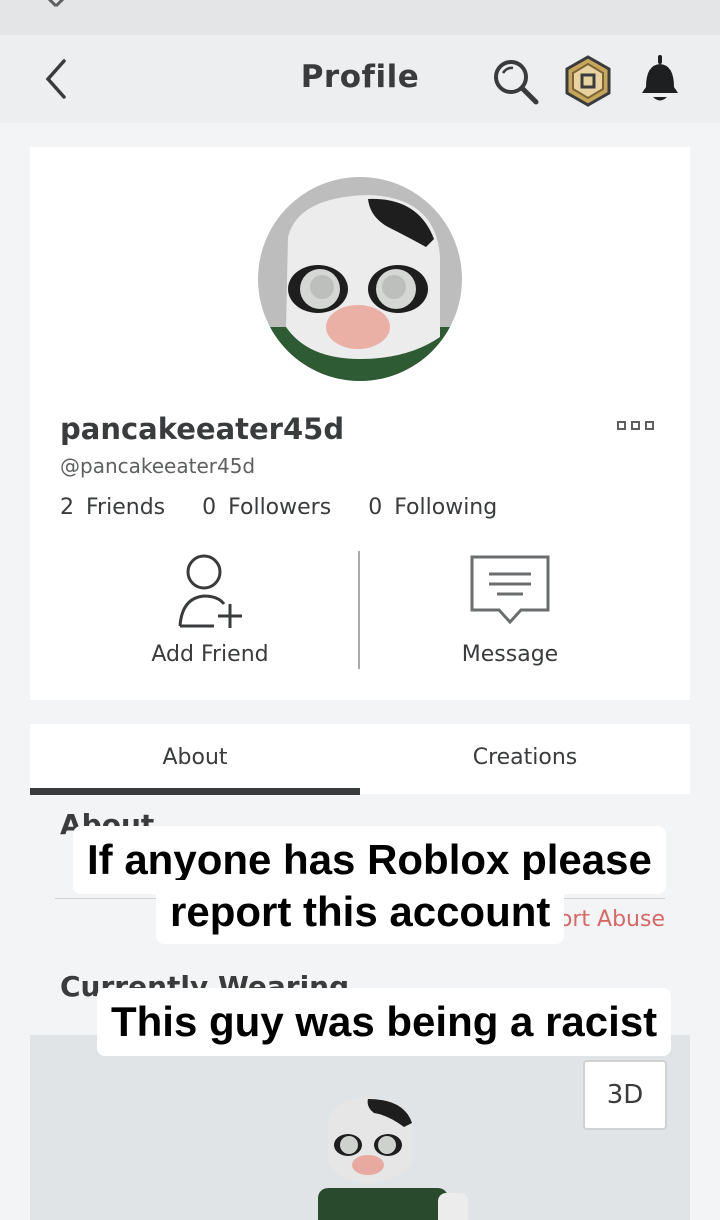  I want to click on profile-tabs: About Creations, so click(360, 759).